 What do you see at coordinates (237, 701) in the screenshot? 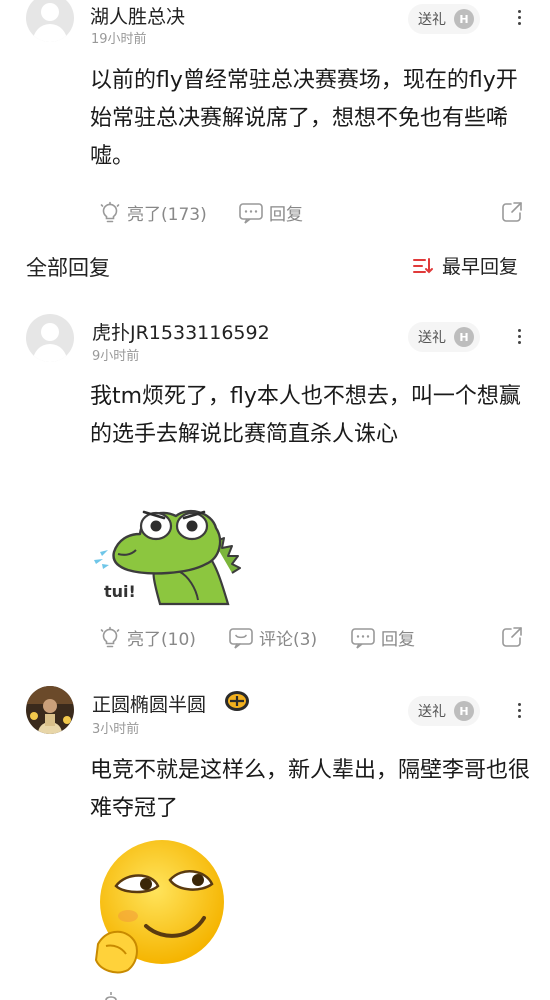
I see `team-badge-icon` at bounding box center [237, 701].